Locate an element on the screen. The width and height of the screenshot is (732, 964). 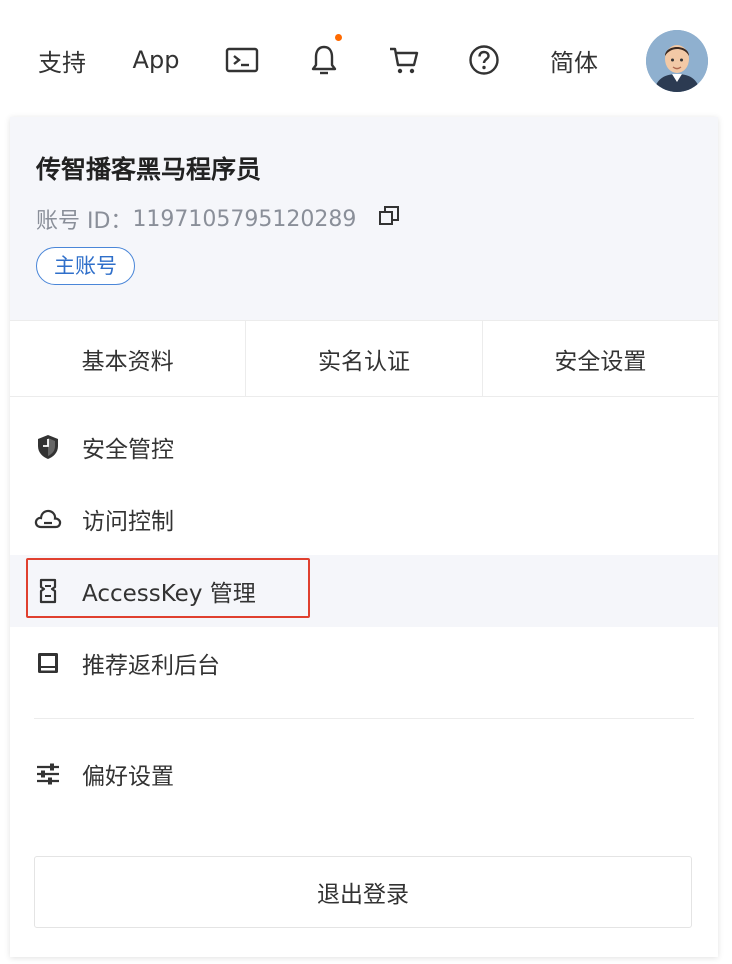
support-label: 支持 is located at coordinates (62, 62).